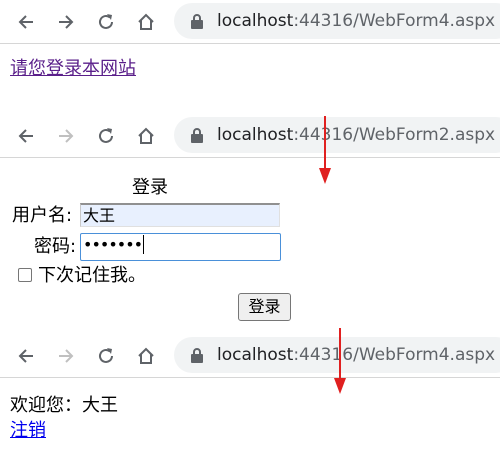 The width and height of the screenshot is (500, 459). Describe the element at coordinates (55, 246) in the screenshot. I see `password-label: 密码:` at that location.